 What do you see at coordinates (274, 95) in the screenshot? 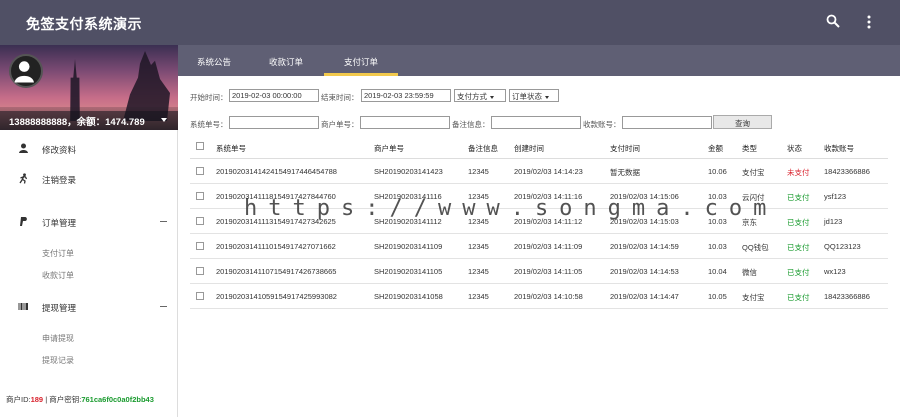
I see `start-time-input` at bounding box center [274, 95].